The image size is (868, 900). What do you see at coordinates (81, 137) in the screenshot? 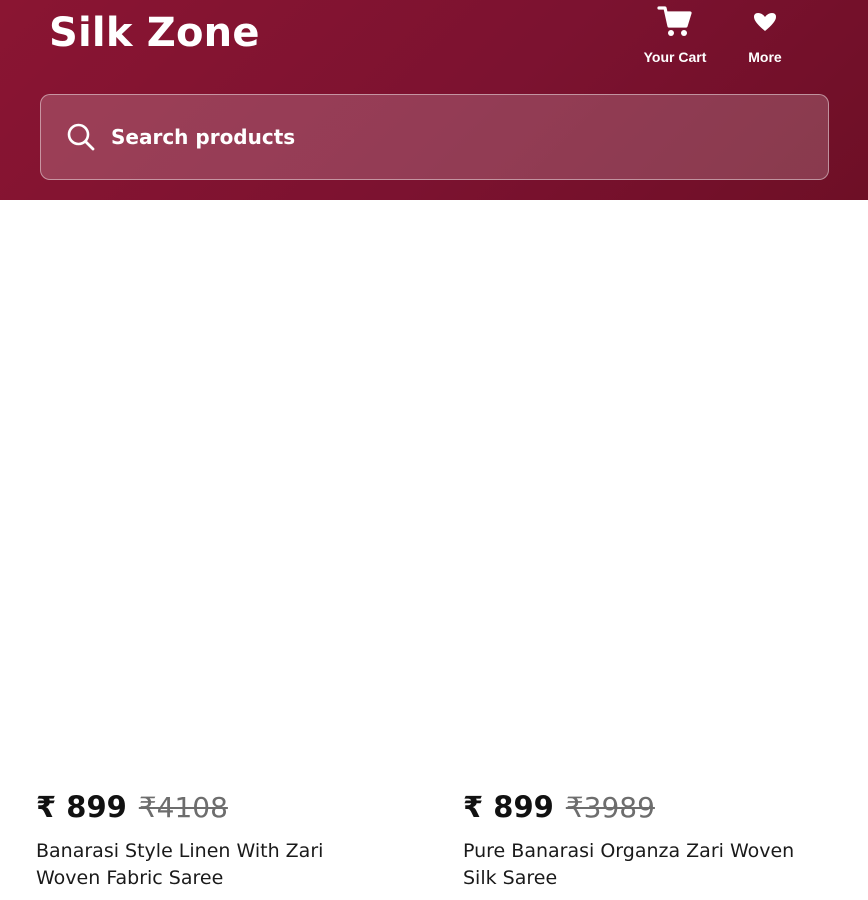
I see `search-icon` at bounding box center [81, 137].